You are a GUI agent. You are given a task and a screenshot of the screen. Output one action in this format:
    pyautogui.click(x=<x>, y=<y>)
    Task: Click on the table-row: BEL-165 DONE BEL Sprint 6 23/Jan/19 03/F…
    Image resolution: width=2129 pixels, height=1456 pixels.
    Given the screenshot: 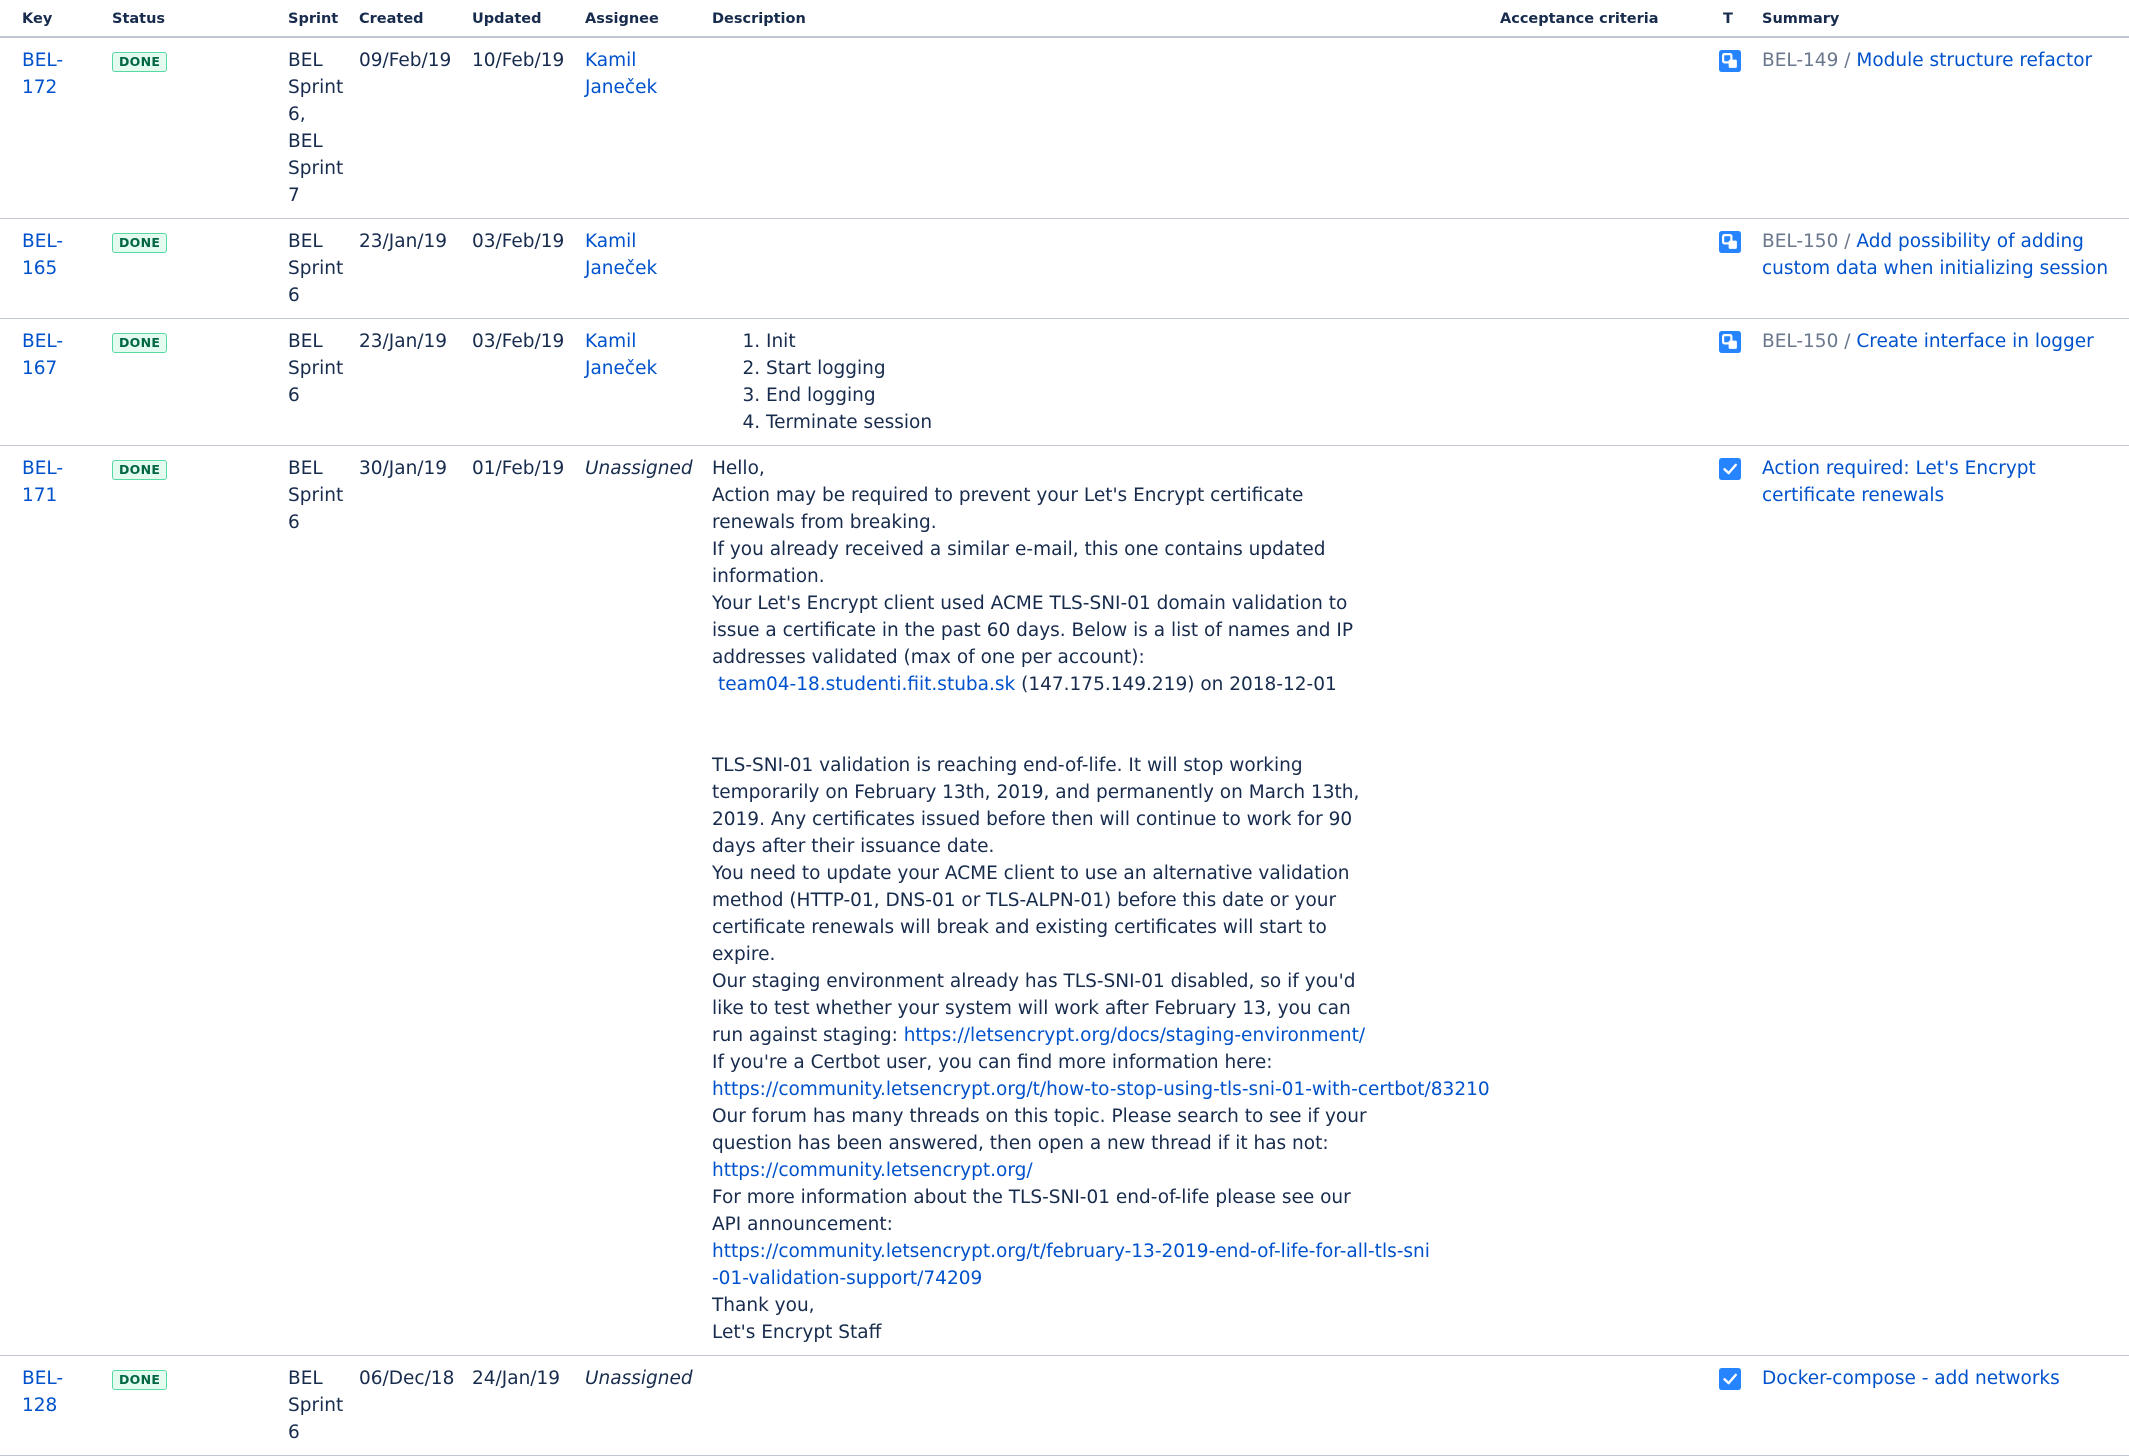 What is the action you would take?
    pyautogui.click(x=1064, y=268)
    